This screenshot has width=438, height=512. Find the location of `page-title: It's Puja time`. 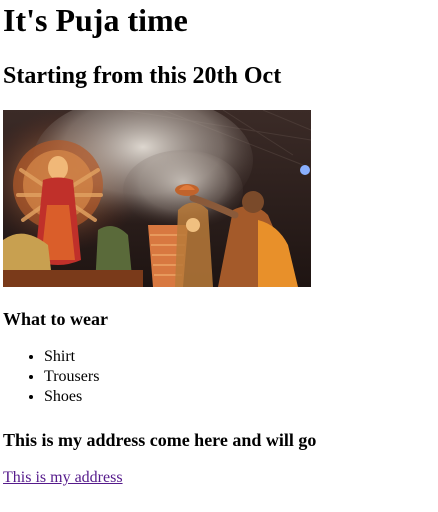

page-title: It's Puja time is located at coordinates (95, 20).